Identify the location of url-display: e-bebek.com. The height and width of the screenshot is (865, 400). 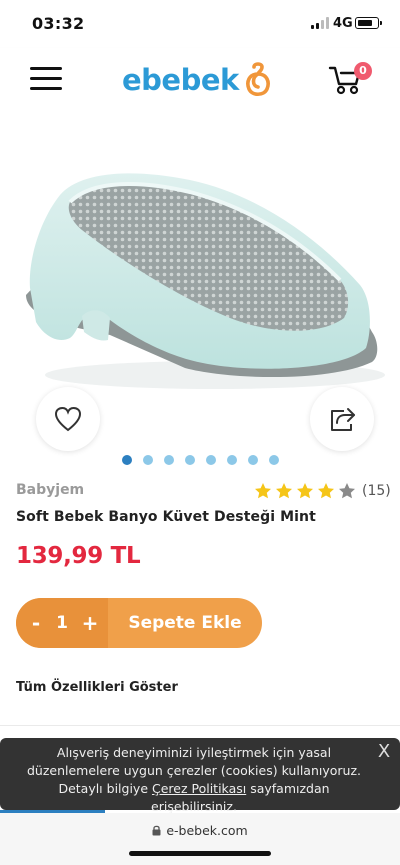
(200, 830).